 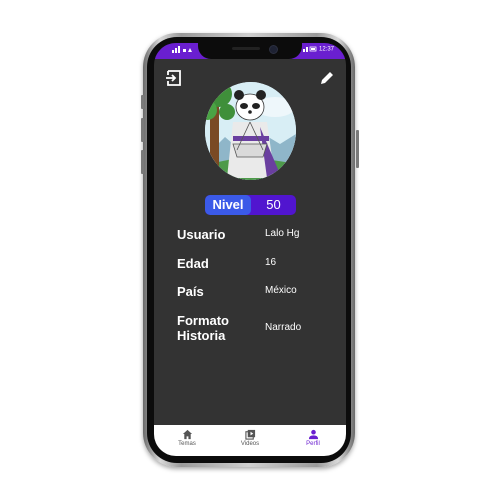 What do you see at coordinates (313, 434) in the screenshot?
I see `person-icon` at bounding box center [313, 434].